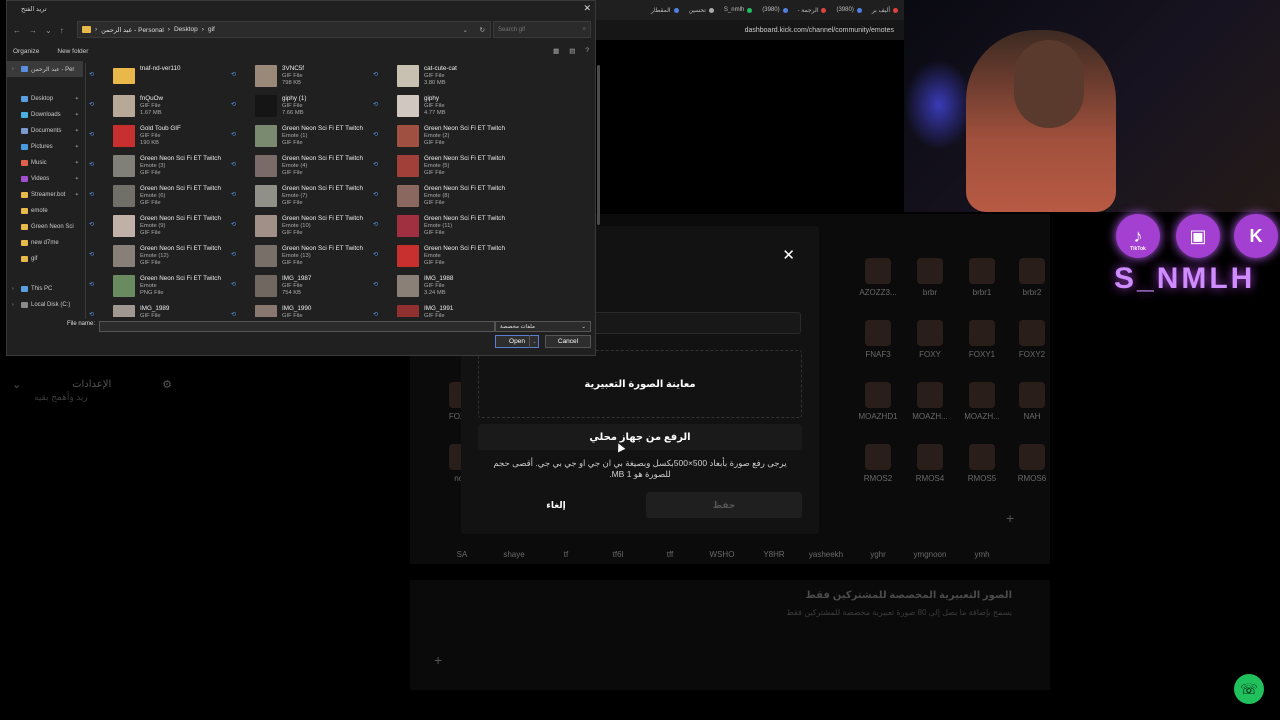  What do you see at coordinates (1249, 689) in the screenshot?
I see `support-chat-button: ☏` at bounding box center [1249, 689].